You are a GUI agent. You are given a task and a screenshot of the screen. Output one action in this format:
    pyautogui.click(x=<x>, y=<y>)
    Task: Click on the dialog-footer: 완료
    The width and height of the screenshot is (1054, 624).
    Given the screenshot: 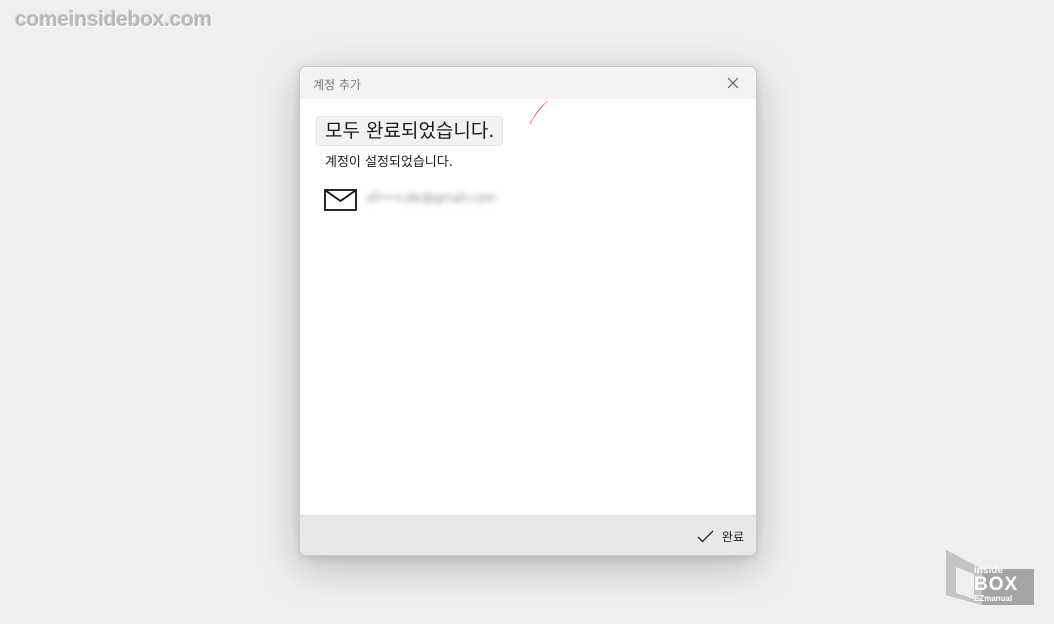 What is the action you would take?
    pyautogui.click(x=528, y=535)
    